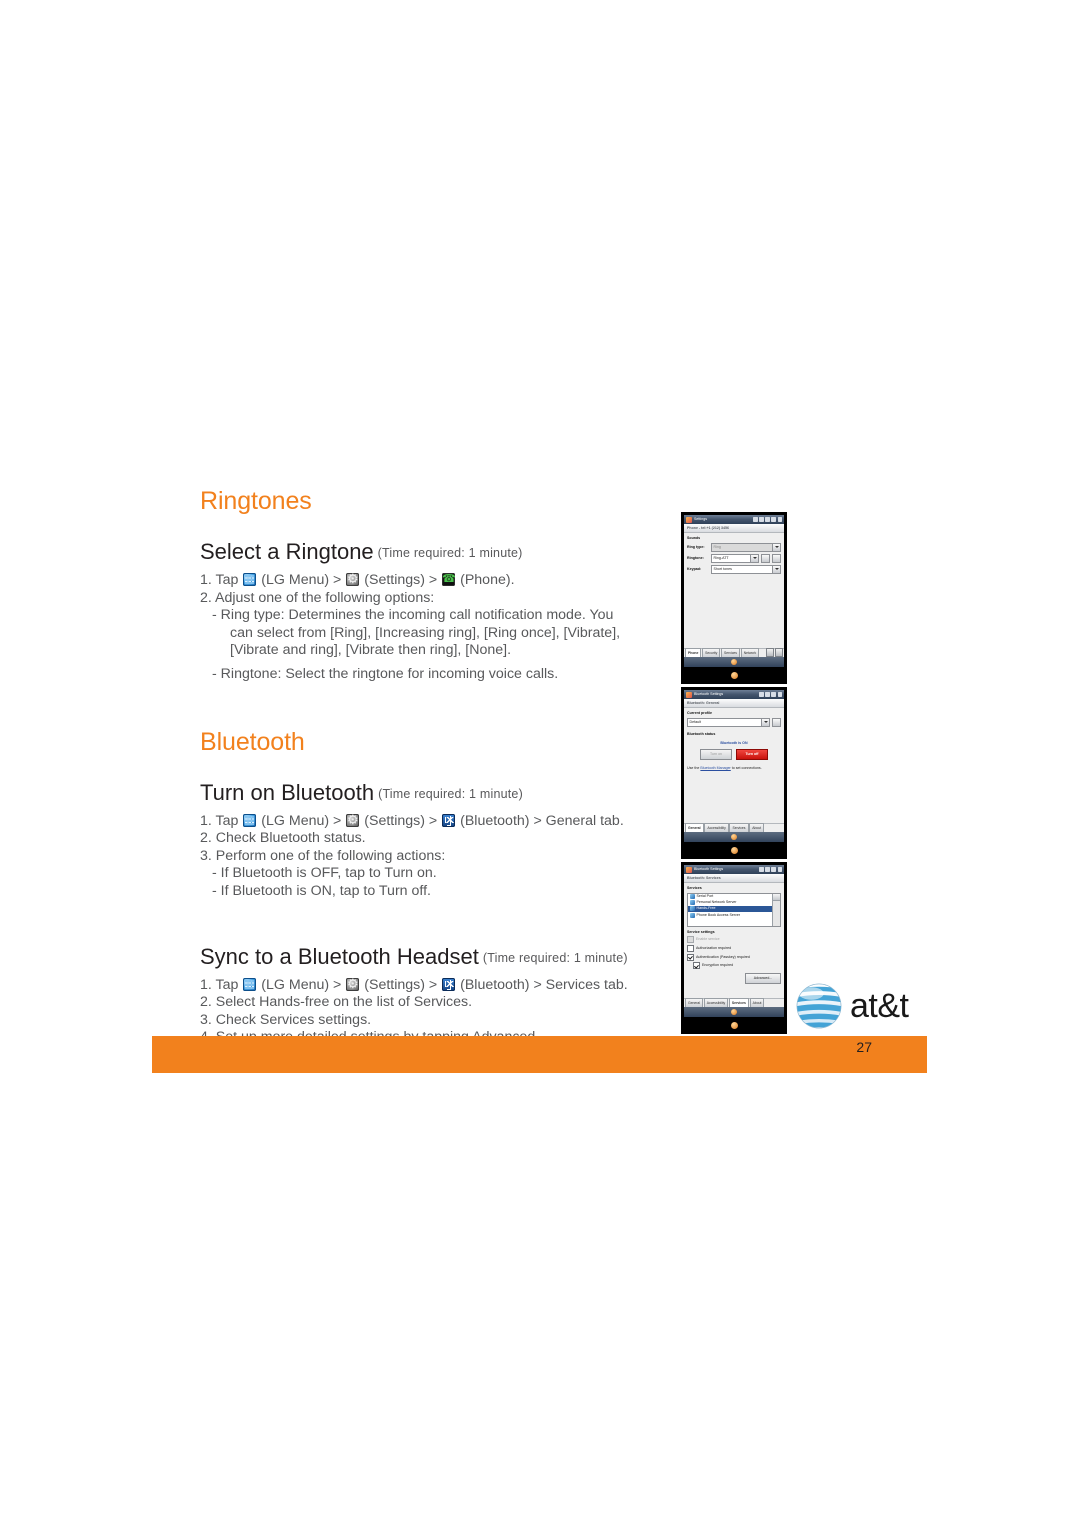 Image resolution: width=1080 pixels, height=1527 pixels. What do you see at coordinates (773, 869) in the screenshot?
I see `volume-icon` at bounding box center [773, 869].